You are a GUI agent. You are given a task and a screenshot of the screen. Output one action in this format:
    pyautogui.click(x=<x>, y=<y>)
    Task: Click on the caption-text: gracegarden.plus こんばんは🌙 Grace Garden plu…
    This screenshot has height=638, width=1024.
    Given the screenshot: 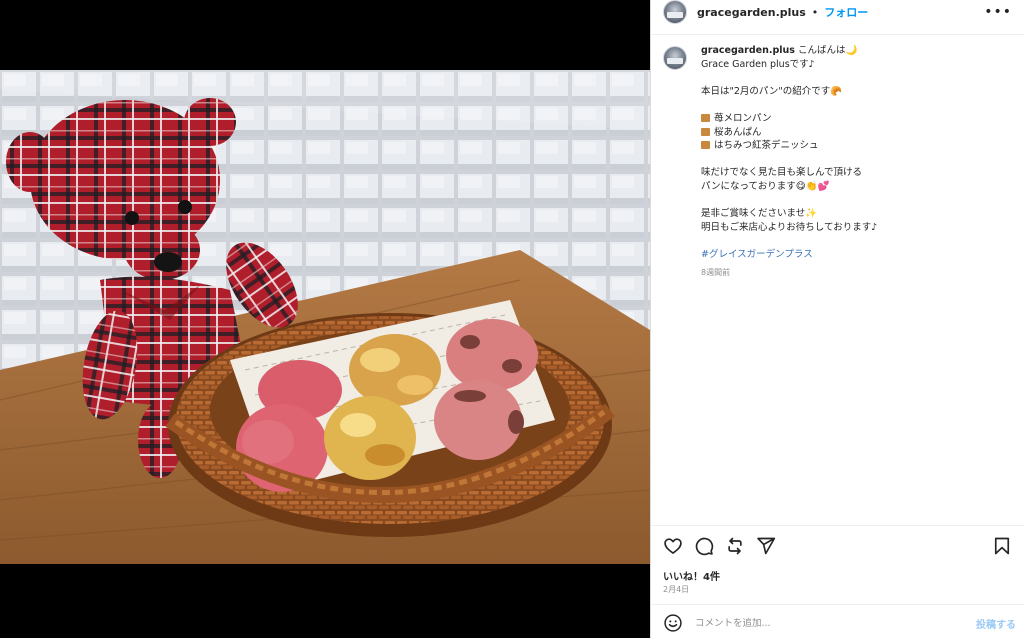 What is the action you would take?
    pyautogui.click(x=789, y=161)
    